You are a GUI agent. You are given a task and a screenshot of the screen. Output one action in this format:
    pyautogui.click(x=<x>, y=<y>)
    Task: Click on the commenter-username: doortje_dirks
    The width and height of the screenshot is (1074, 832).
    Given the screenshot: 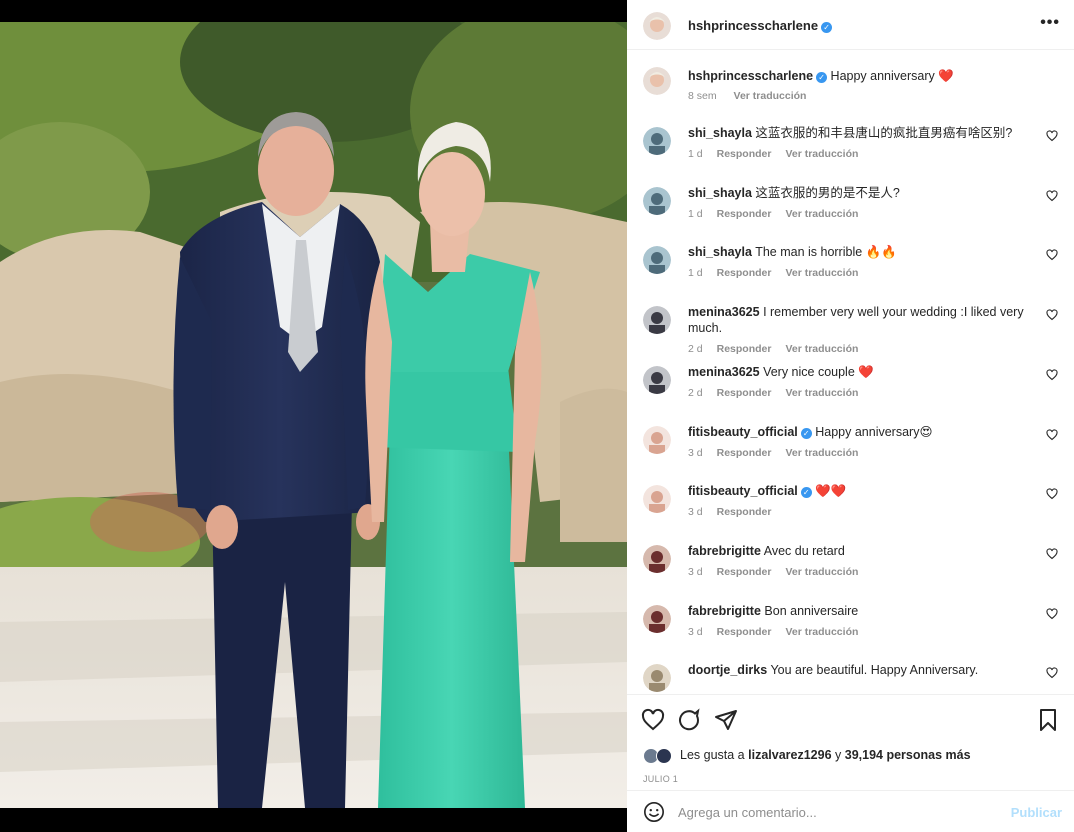 What is the action you would take?
    pyautogui.click(x=727, y=670)
    